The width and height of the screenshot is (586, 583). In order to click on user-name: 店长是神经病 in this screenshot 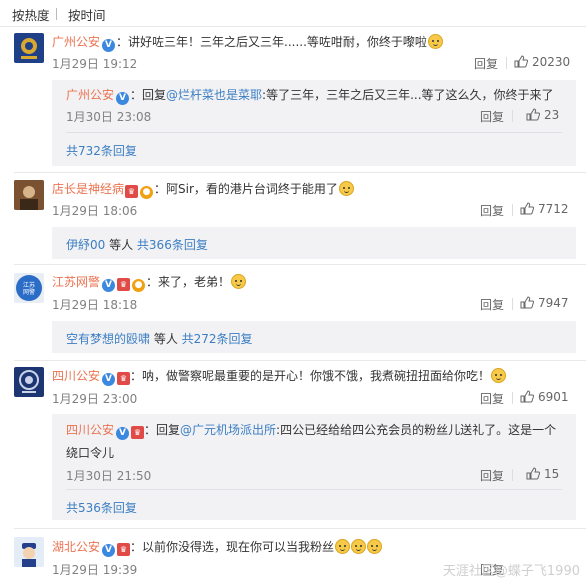, I will do `click(88, 189)`.